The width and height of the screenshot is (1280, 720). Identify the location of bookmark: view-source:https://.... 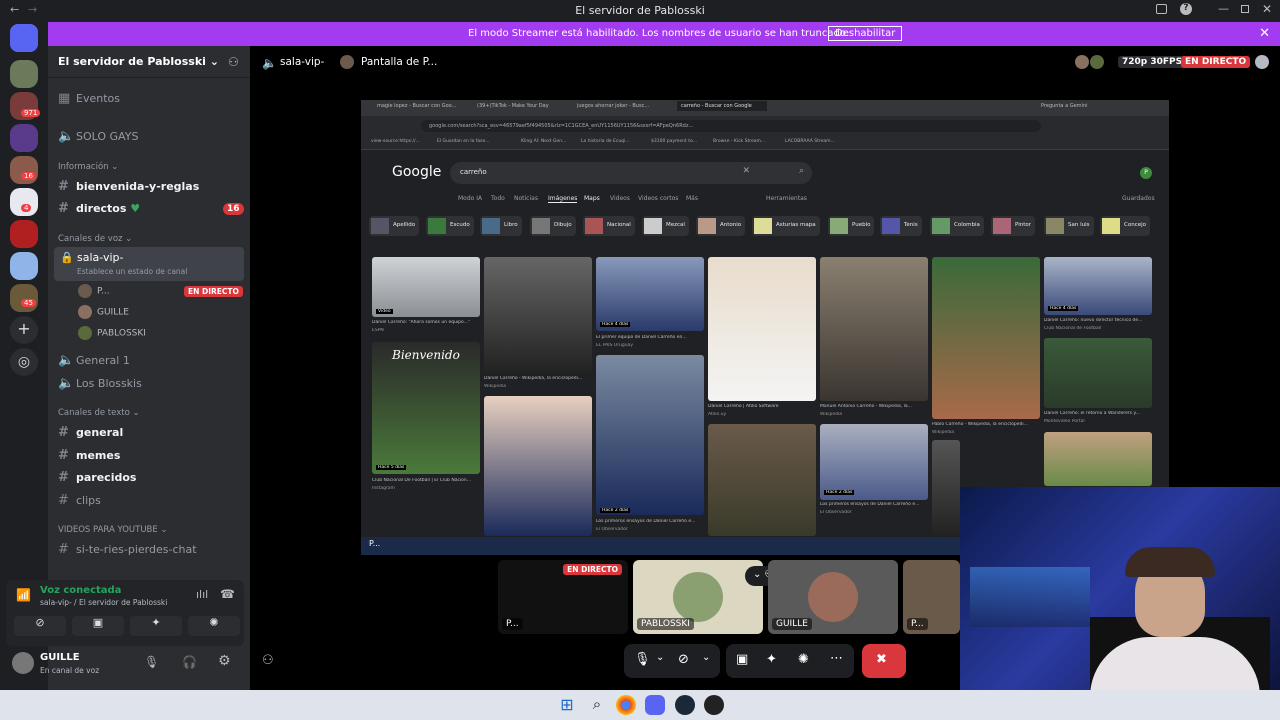
(395, 141).